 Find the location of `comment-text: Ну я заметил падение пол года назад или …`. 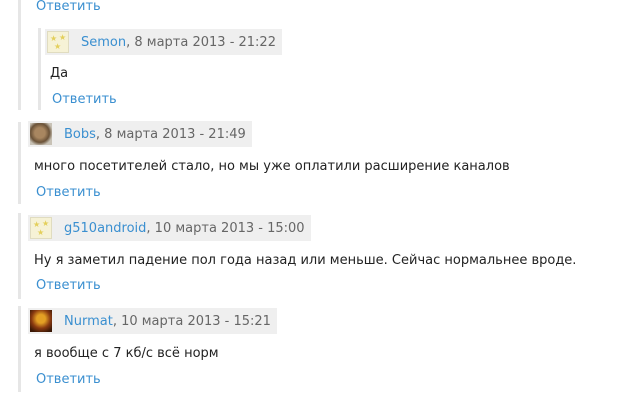

comment-text: Ну я заметил падение пол года назад или … is located at coordinates (305, 260).